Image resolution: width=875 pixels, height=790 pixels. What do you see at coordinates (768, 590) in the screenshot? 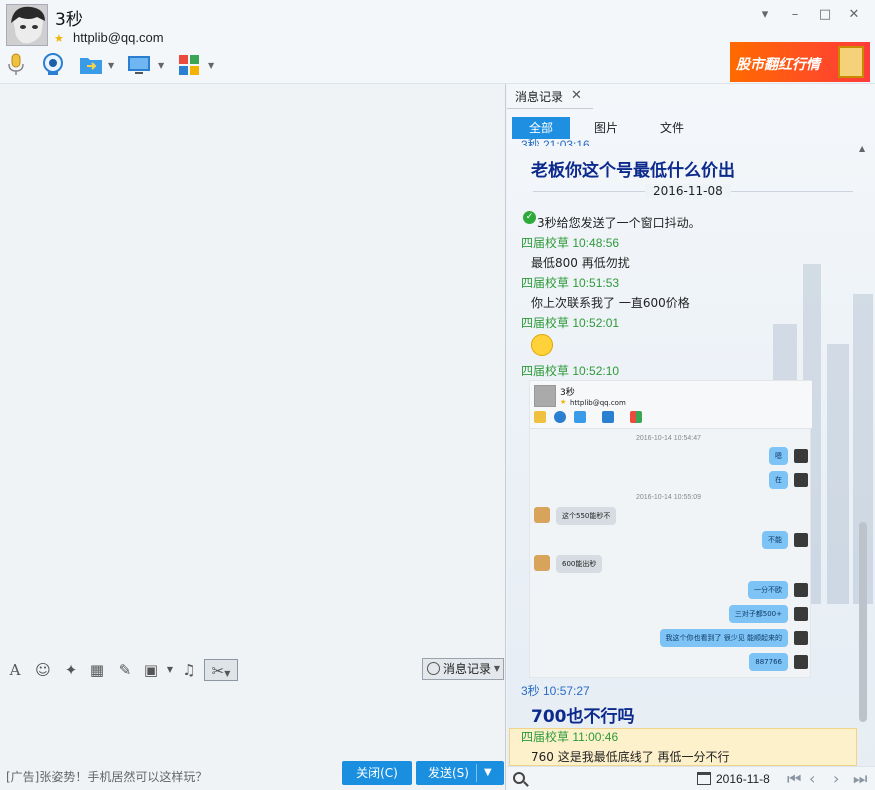
I see `chat-bubble: 一分不欧` at bounding box center [768, 590].